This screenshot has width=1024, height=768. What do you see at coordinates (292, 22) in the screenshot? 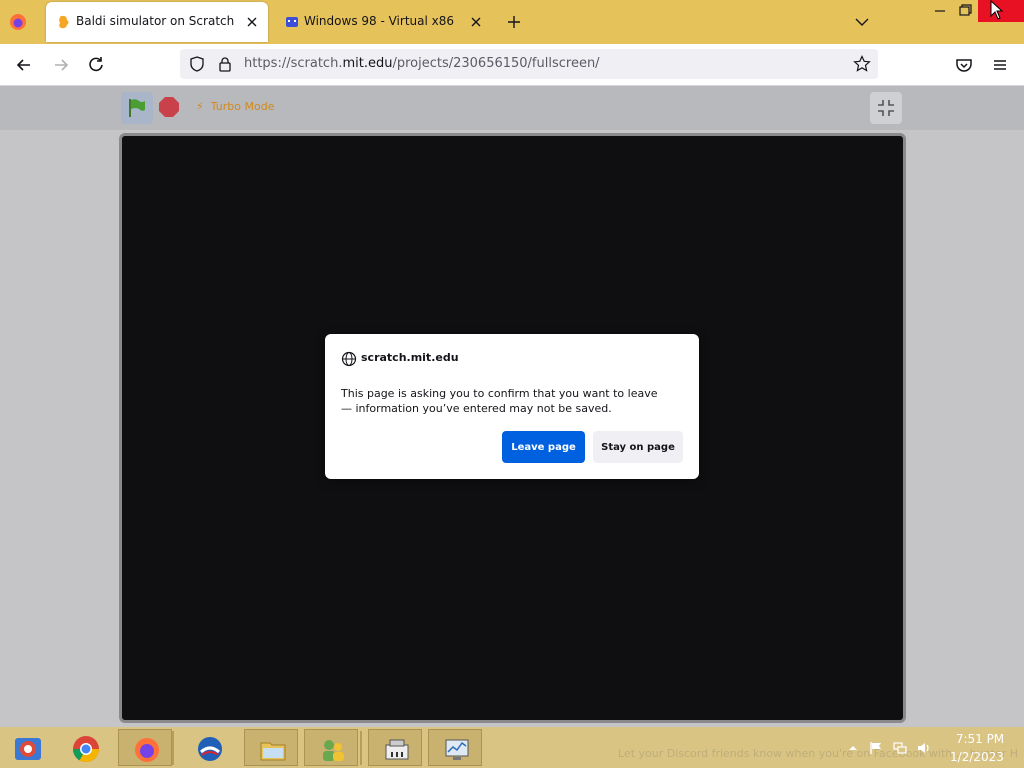
I see `virtualx86-favicon-icon` at bounding box center [292, 22].